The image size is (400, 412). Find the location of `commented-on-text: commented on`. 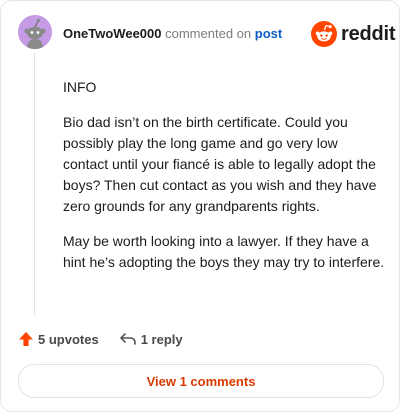

commented-on-text: commented on is located at coordinates (208, 33).